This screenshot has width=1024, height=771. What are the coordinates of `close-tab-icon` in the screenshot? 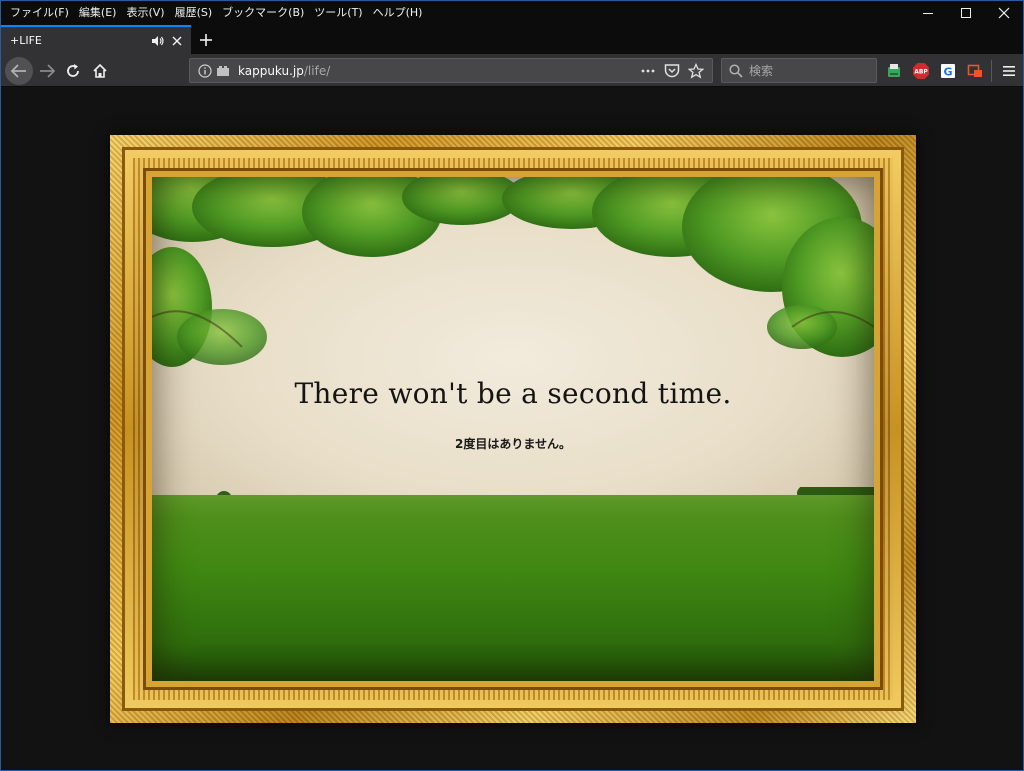 It's located at (177, 40).